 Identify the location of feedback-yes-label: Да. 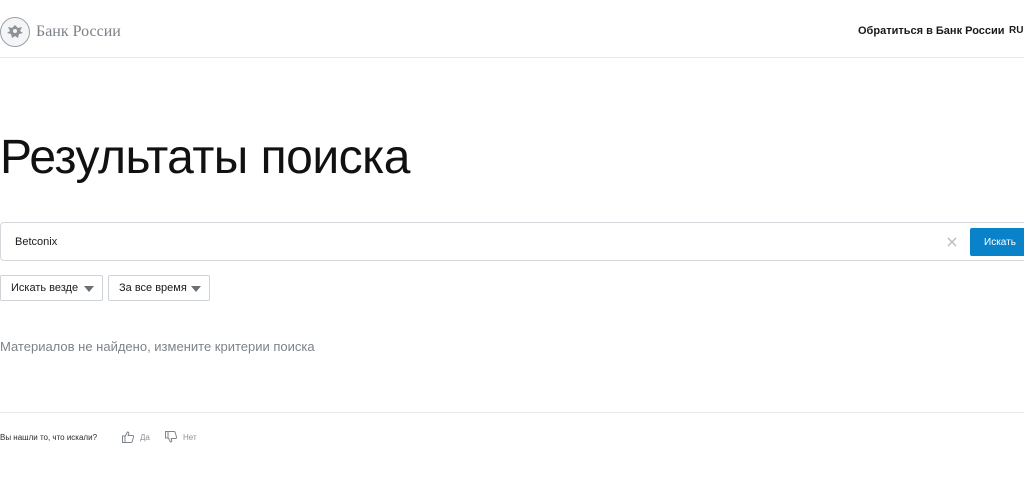
(145, 437).